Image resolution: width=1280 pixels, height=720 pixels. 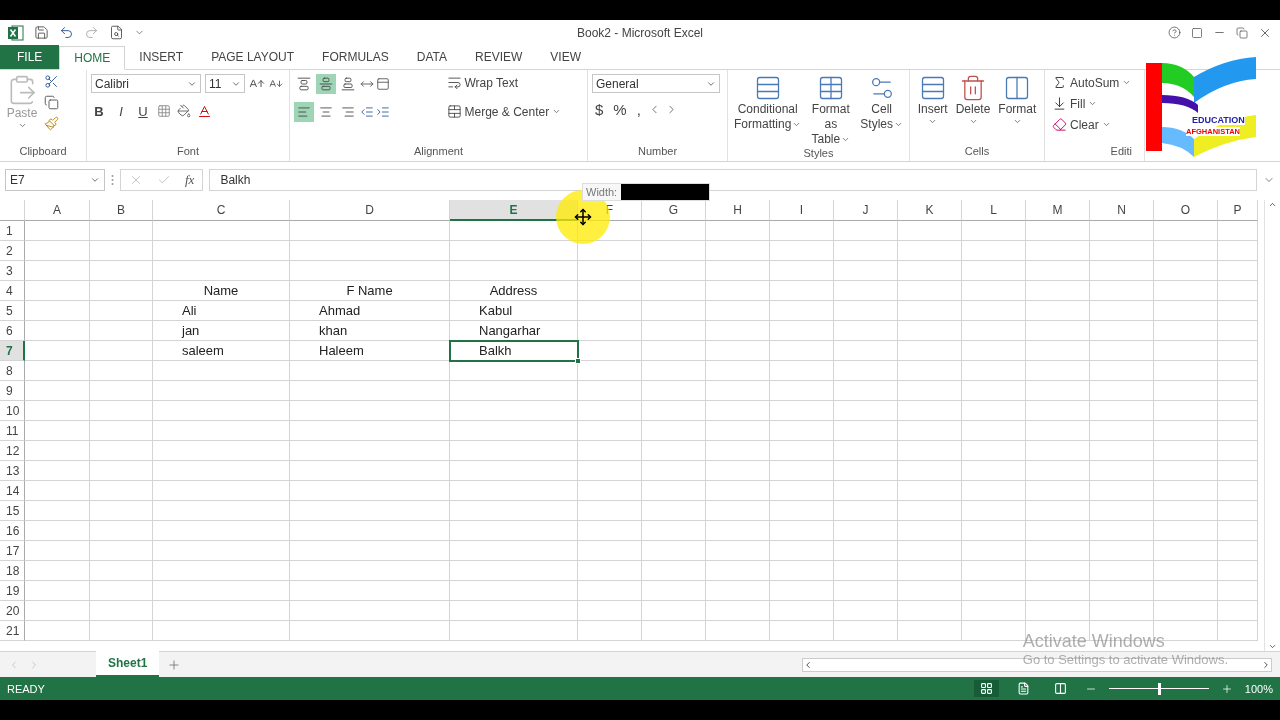 What do you see at coordinates (499, 57) in the screenshot?
I see `ribbon-tab: REVIEW` at bounding box center [499, 57].